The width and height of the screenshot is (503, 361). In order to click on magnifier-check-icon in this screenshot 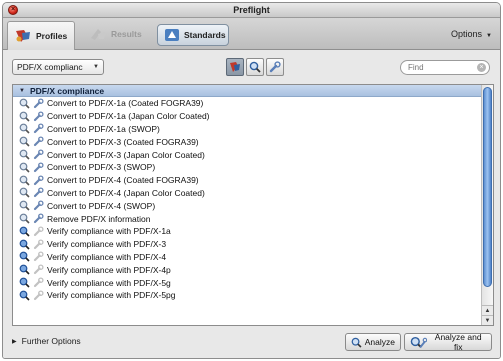, I will do `click(255, 67)`.